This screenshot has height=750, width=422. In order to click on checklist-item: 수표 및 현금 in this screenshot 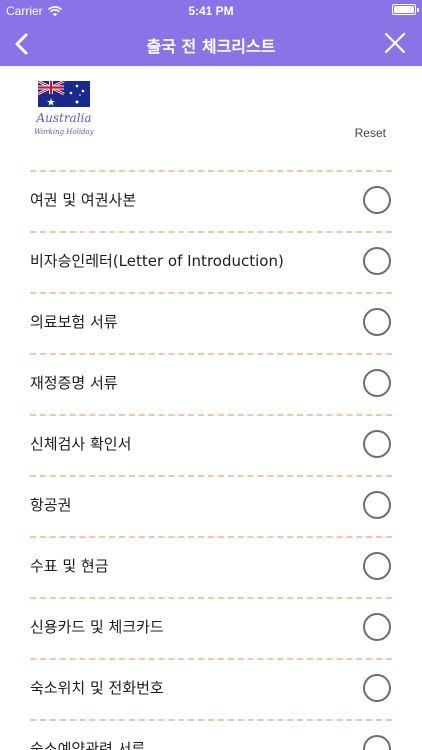, I will do `click(211, 567)`.